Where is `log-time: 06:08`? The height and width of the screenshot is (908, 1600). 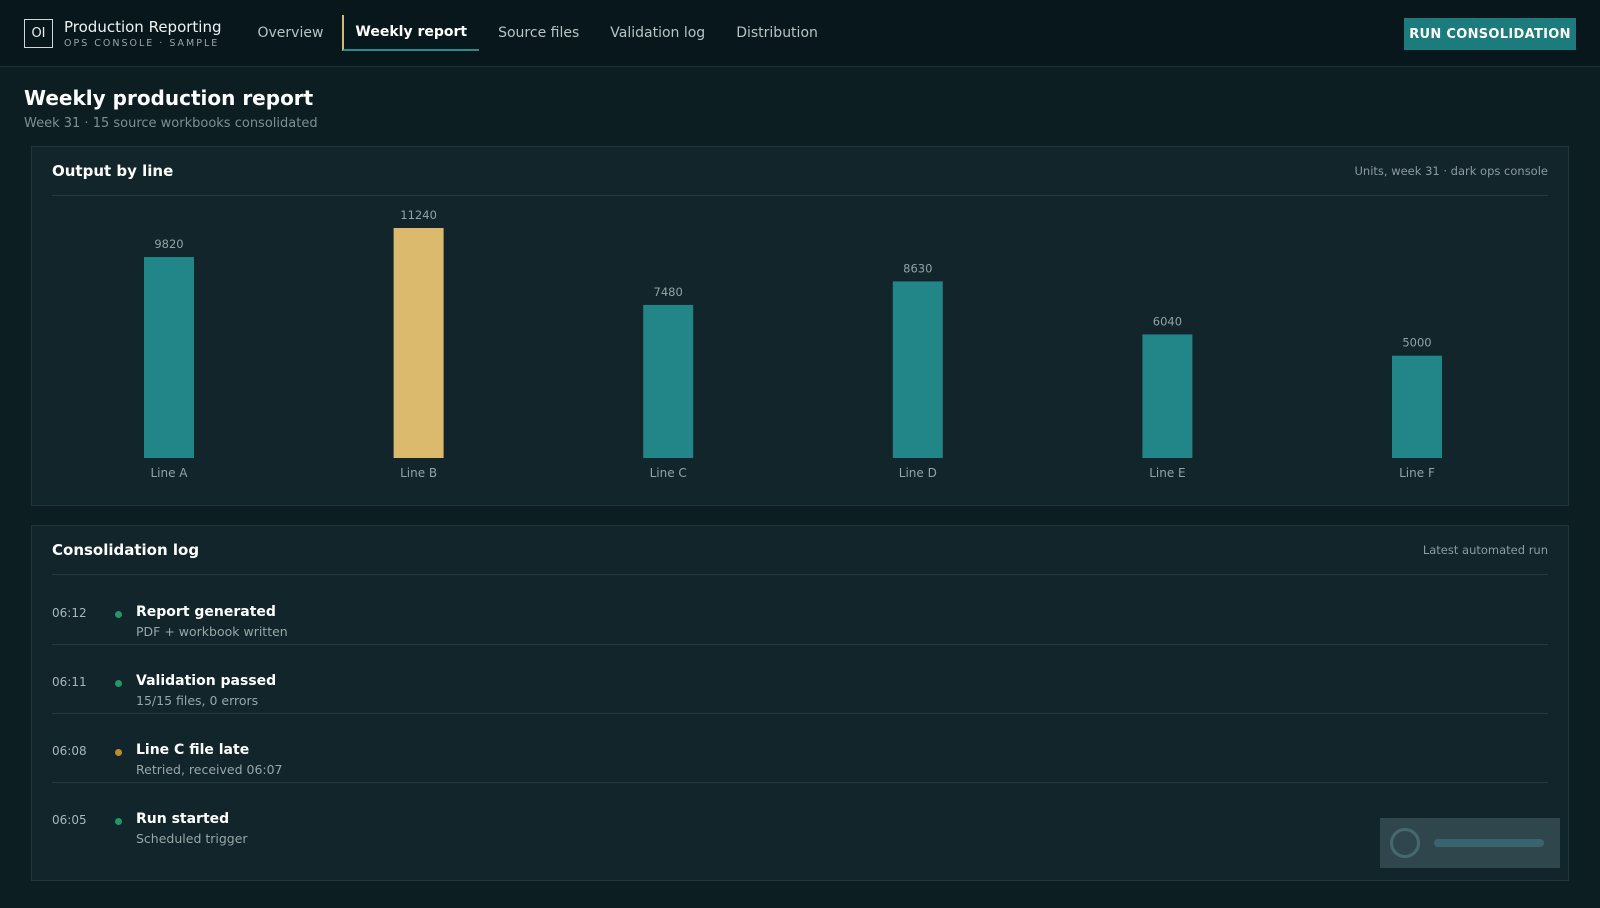
log-time: 06:08 is located at coordinates (69, 751).